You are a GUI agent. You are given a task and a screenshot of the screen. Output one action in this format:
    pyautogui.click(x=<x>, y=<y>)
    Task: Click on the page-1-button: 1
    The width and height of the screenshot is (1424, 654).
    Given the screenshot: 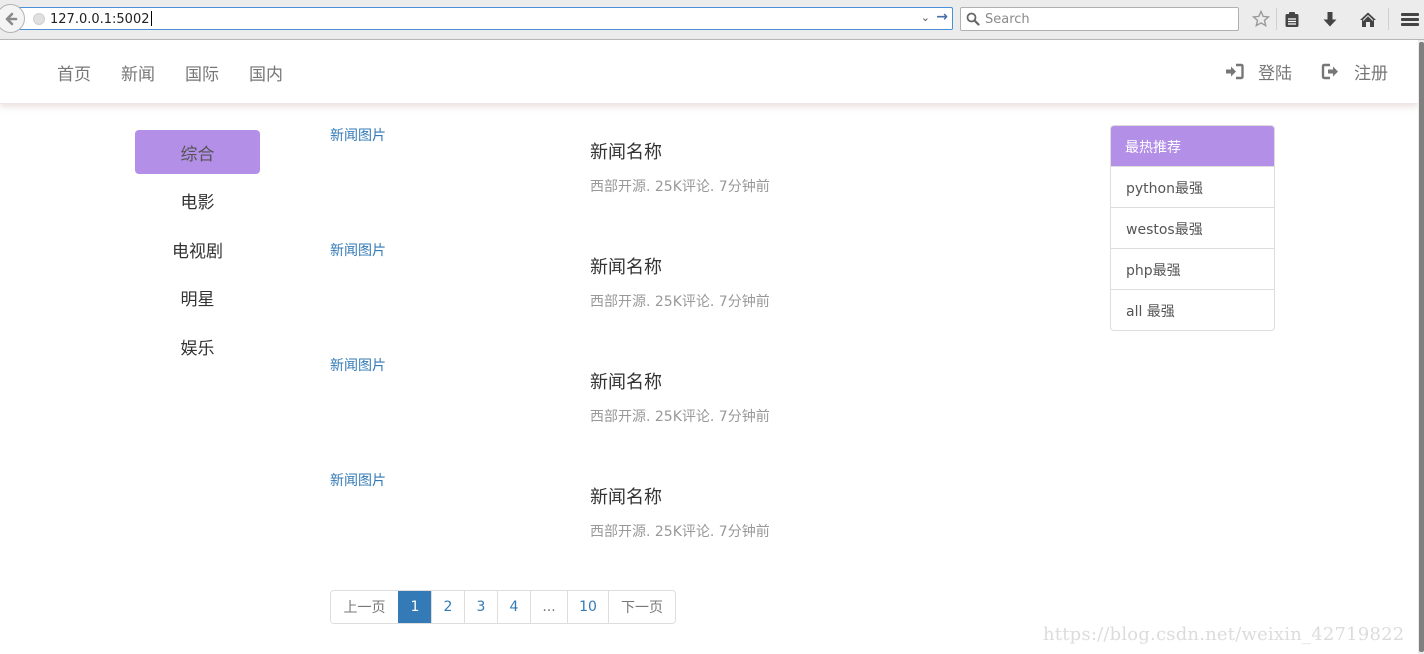 What is the action you would take?
    pyautogui.click(x=414, y=607)
    